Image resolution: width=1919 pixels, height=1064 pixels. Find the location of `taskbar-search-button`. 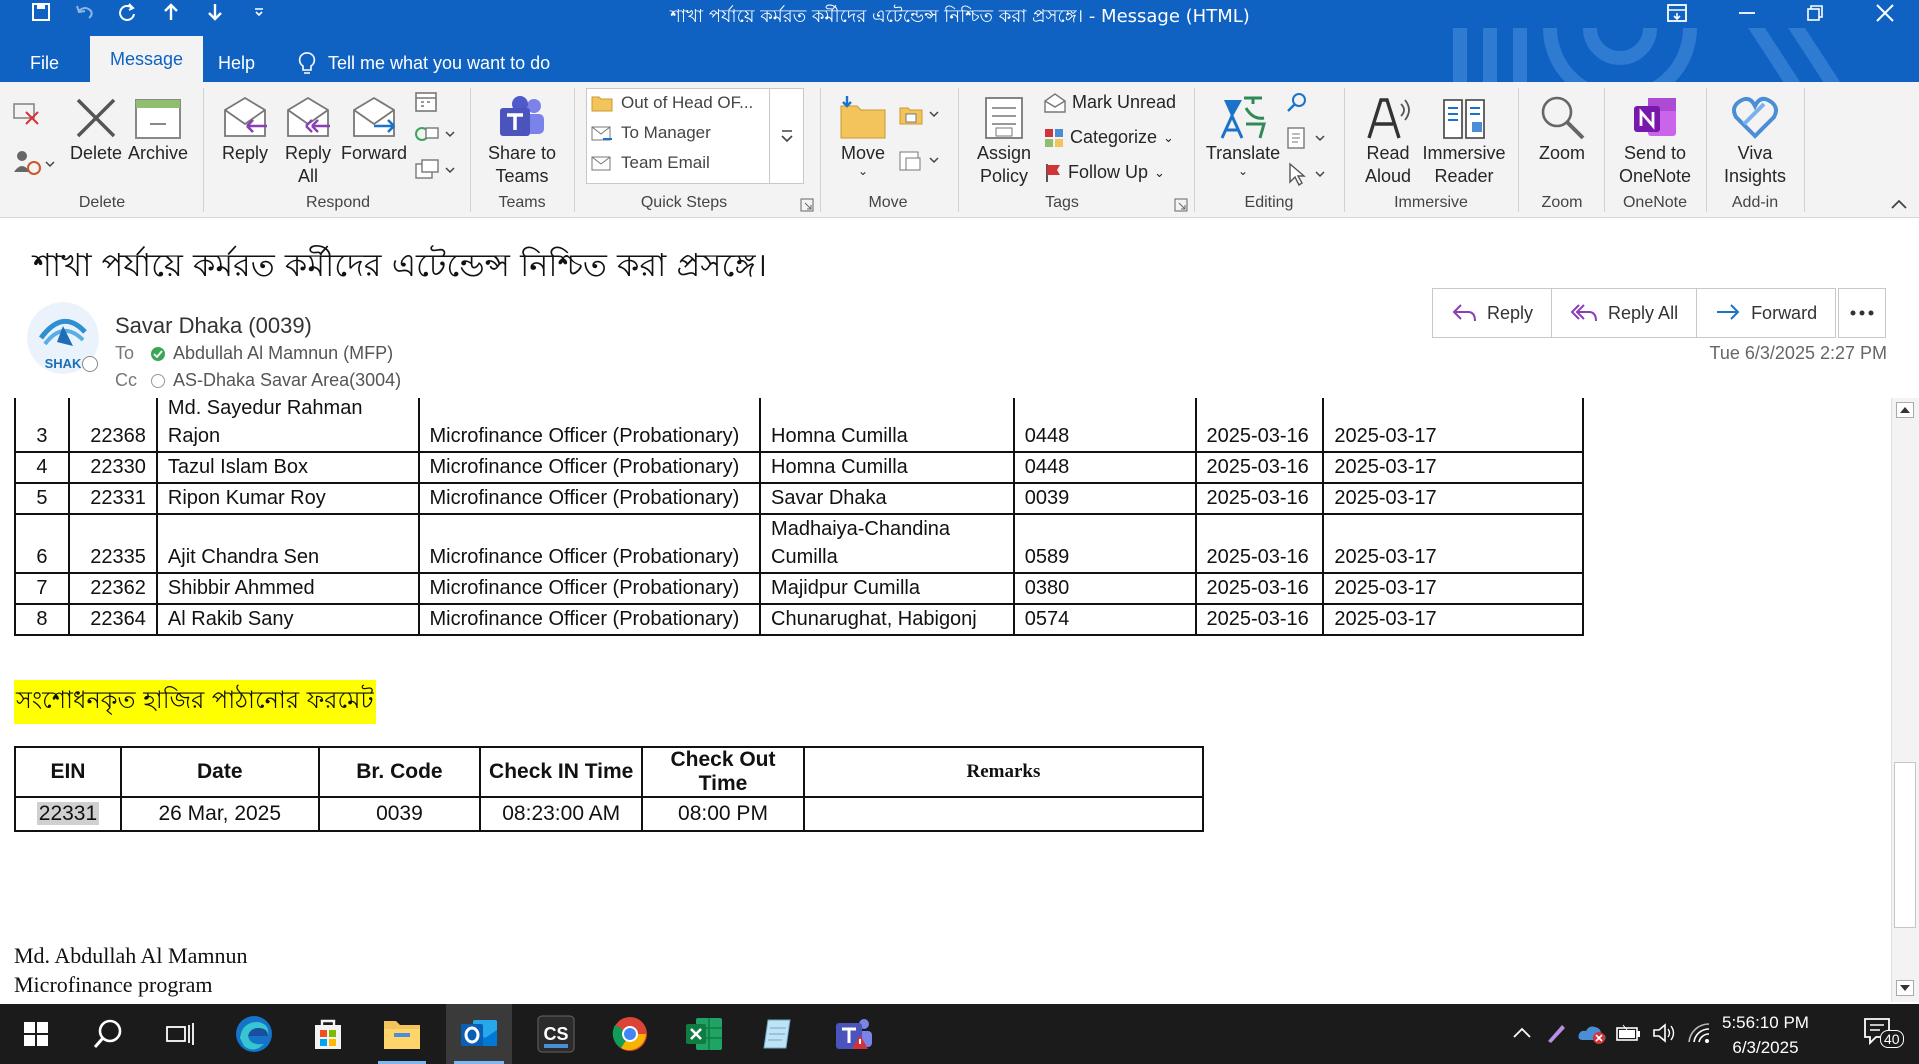

taskbar-search-button is located at coordinates (108, 1034).